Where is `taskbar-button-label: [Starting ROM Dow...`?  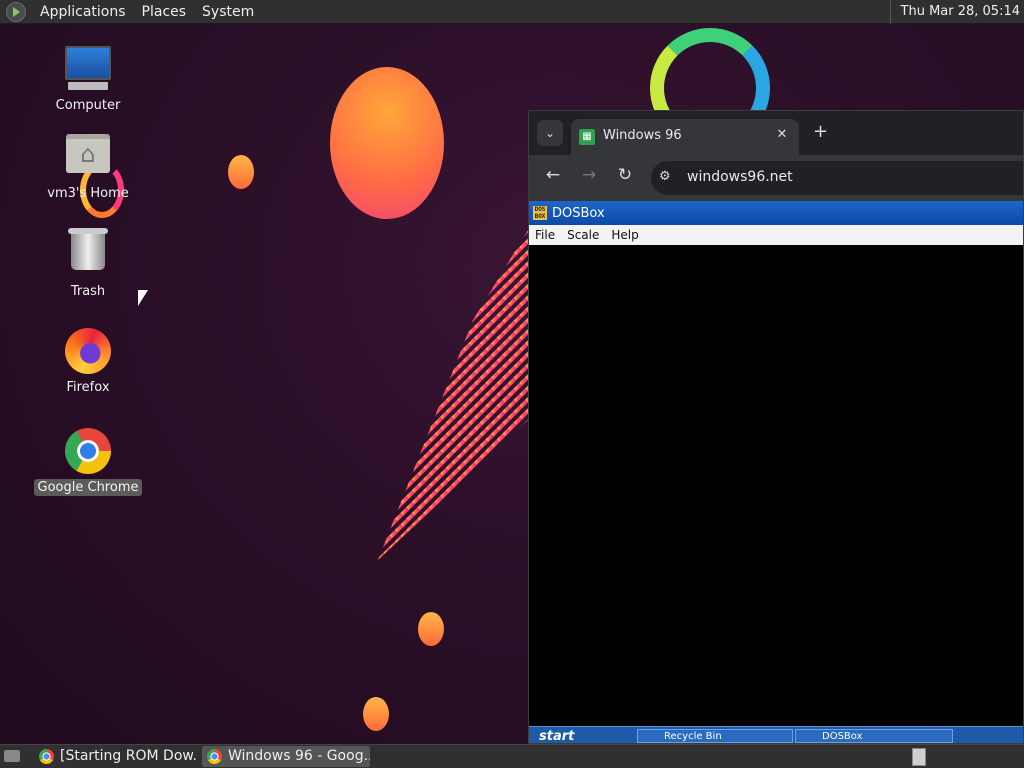 taskbar-button-label: [Starting ROM Dow... is located at coordinates (129, 756).